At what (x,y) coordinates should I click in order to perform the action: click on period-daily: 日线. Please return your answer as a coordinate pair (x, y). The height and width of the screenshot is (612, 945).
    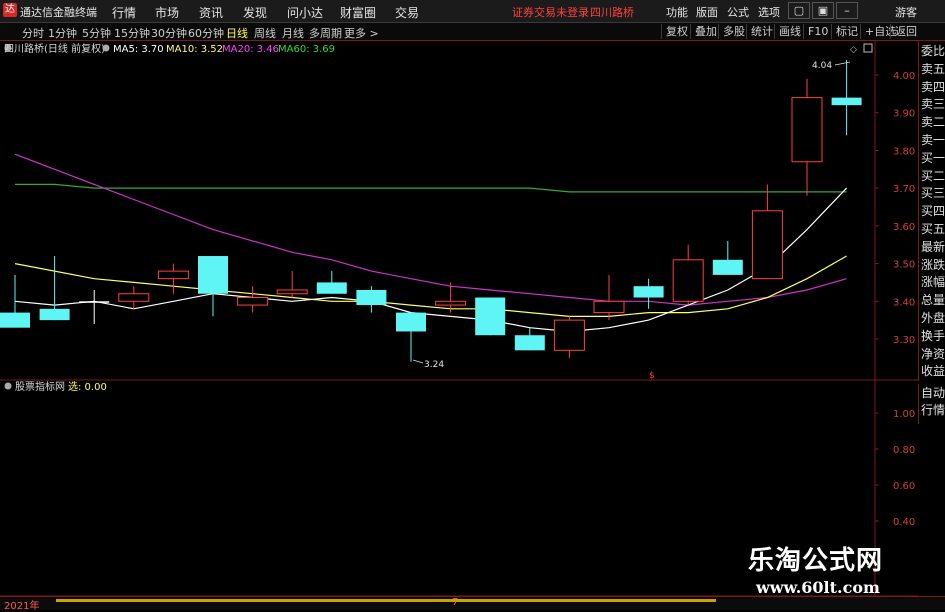
    Looking at the image, I should click on (237, 33).